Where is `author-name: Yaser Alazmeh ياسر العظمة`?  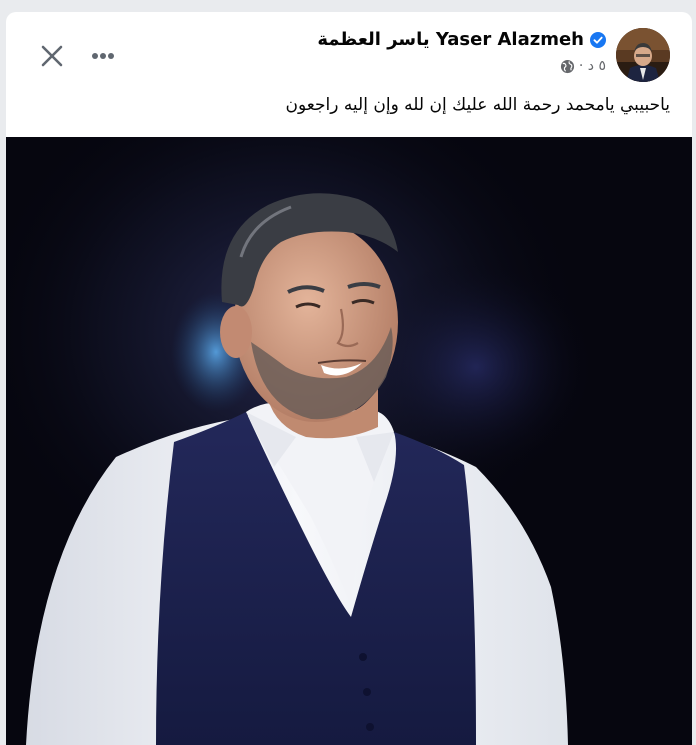
author-name: Yaser Alazmeh ياسر العظمة is located at coordinates (450, 39).